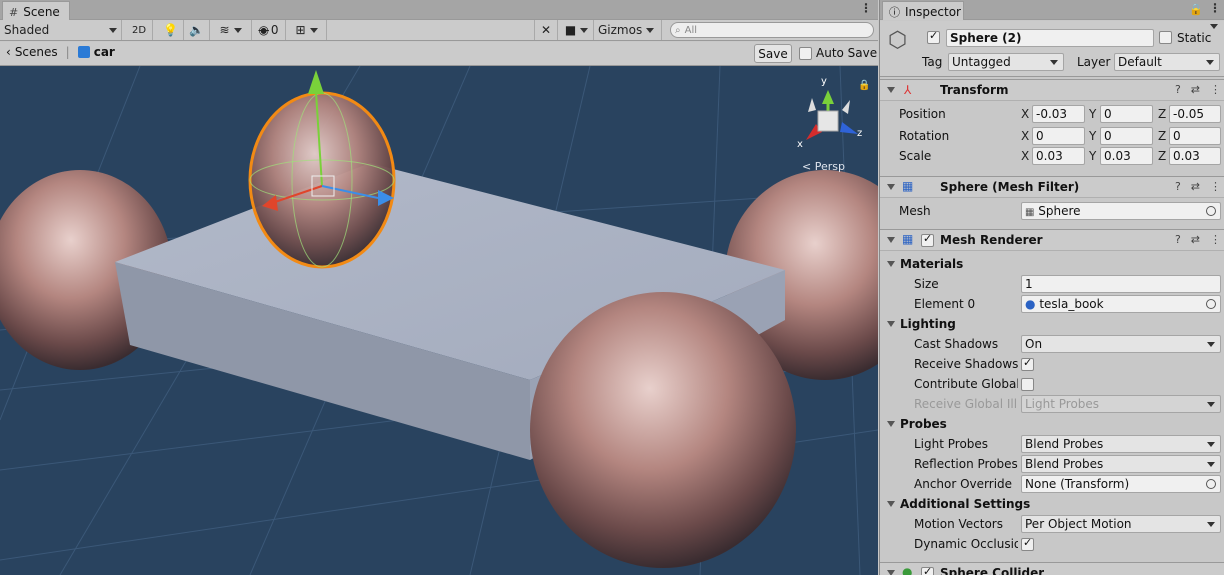 The width and height of the screenshot is (1224, 575). Describe the element at coordinates (1058, 136) in the screenshot. I see `rotation-x-field: 0` at that location.